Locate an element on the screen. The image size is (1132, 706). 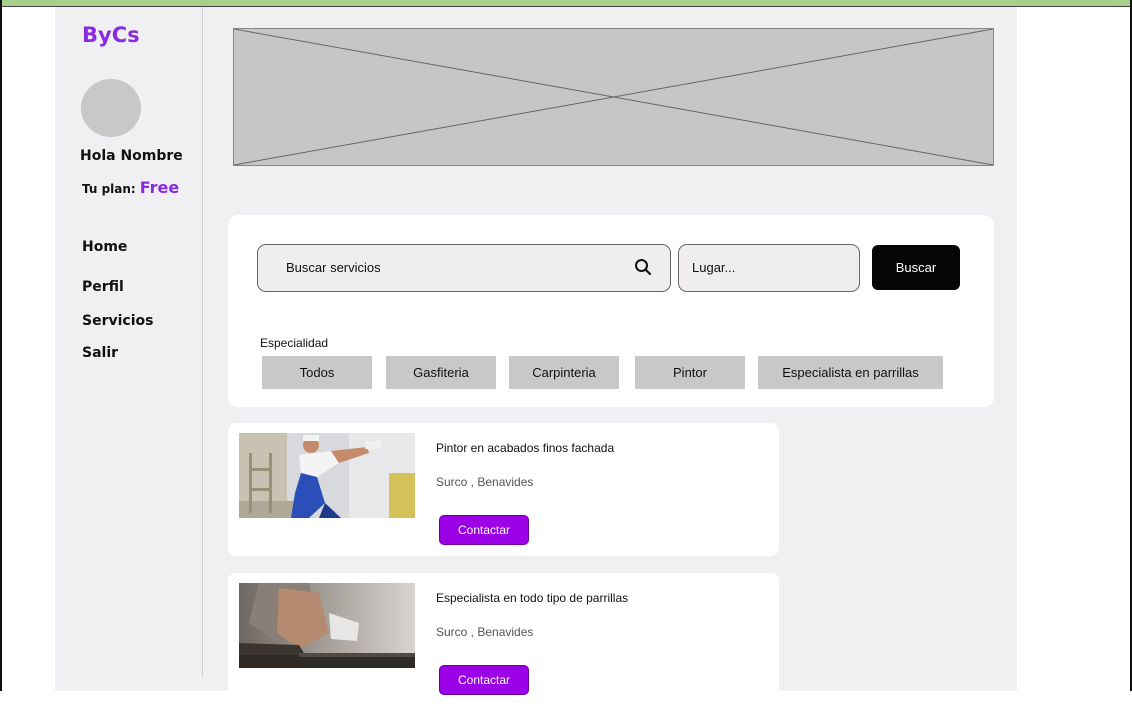
brand-logo: ByCs is located at coordinates (111, 35).